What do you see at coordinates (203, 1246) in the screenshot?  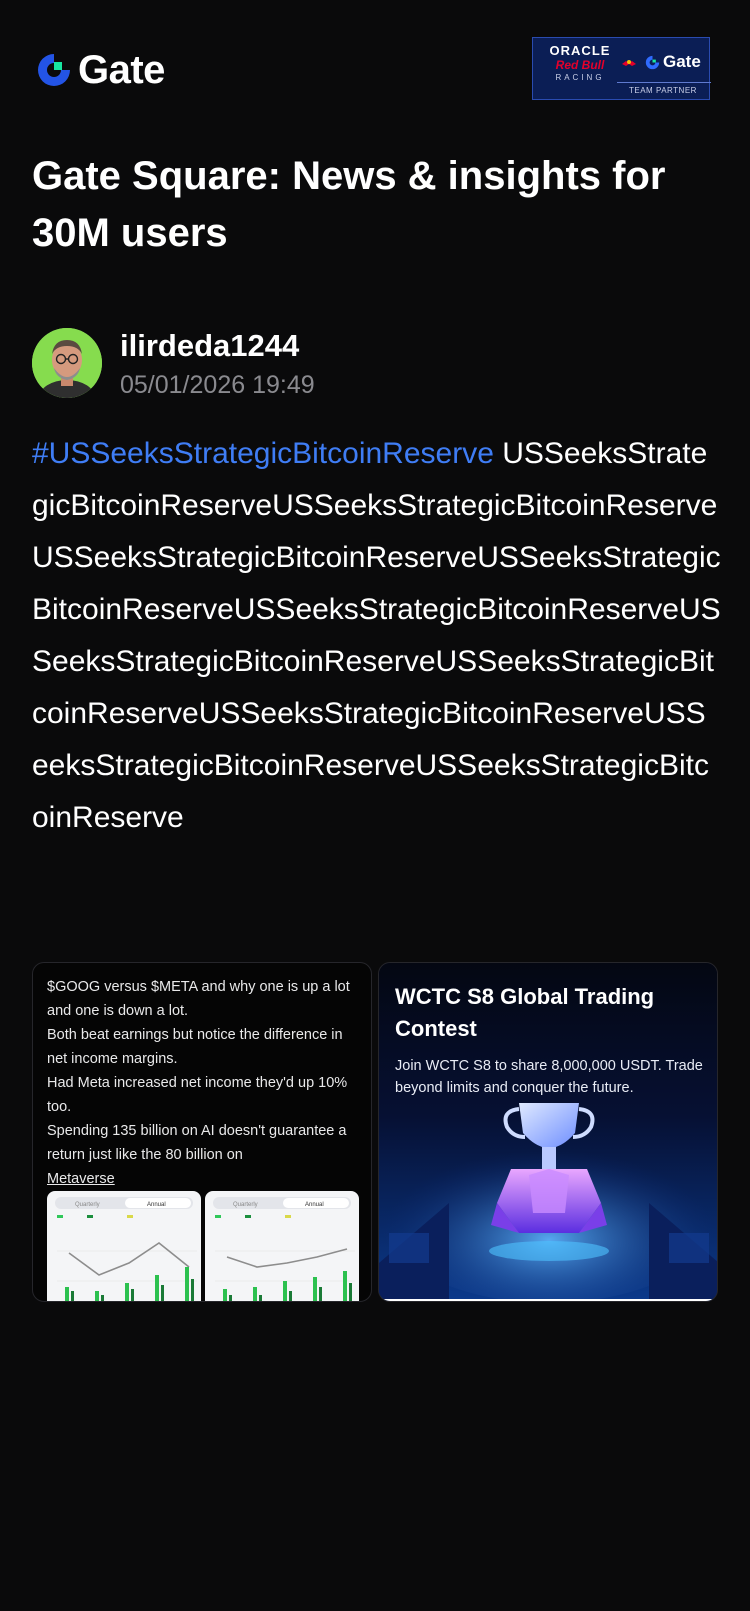 I see `tweet-charts: Quarterly Annual Quarterly Annual` at bounding box center [203, 1246].